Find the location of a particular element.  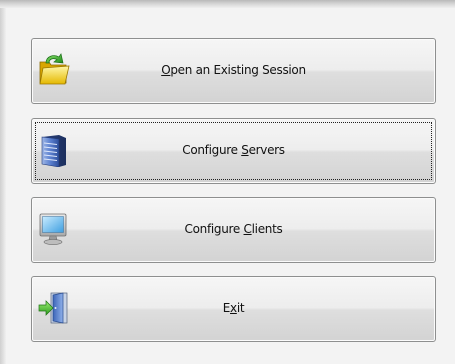

exit-label: Exit is located at coordinates (233, 308).